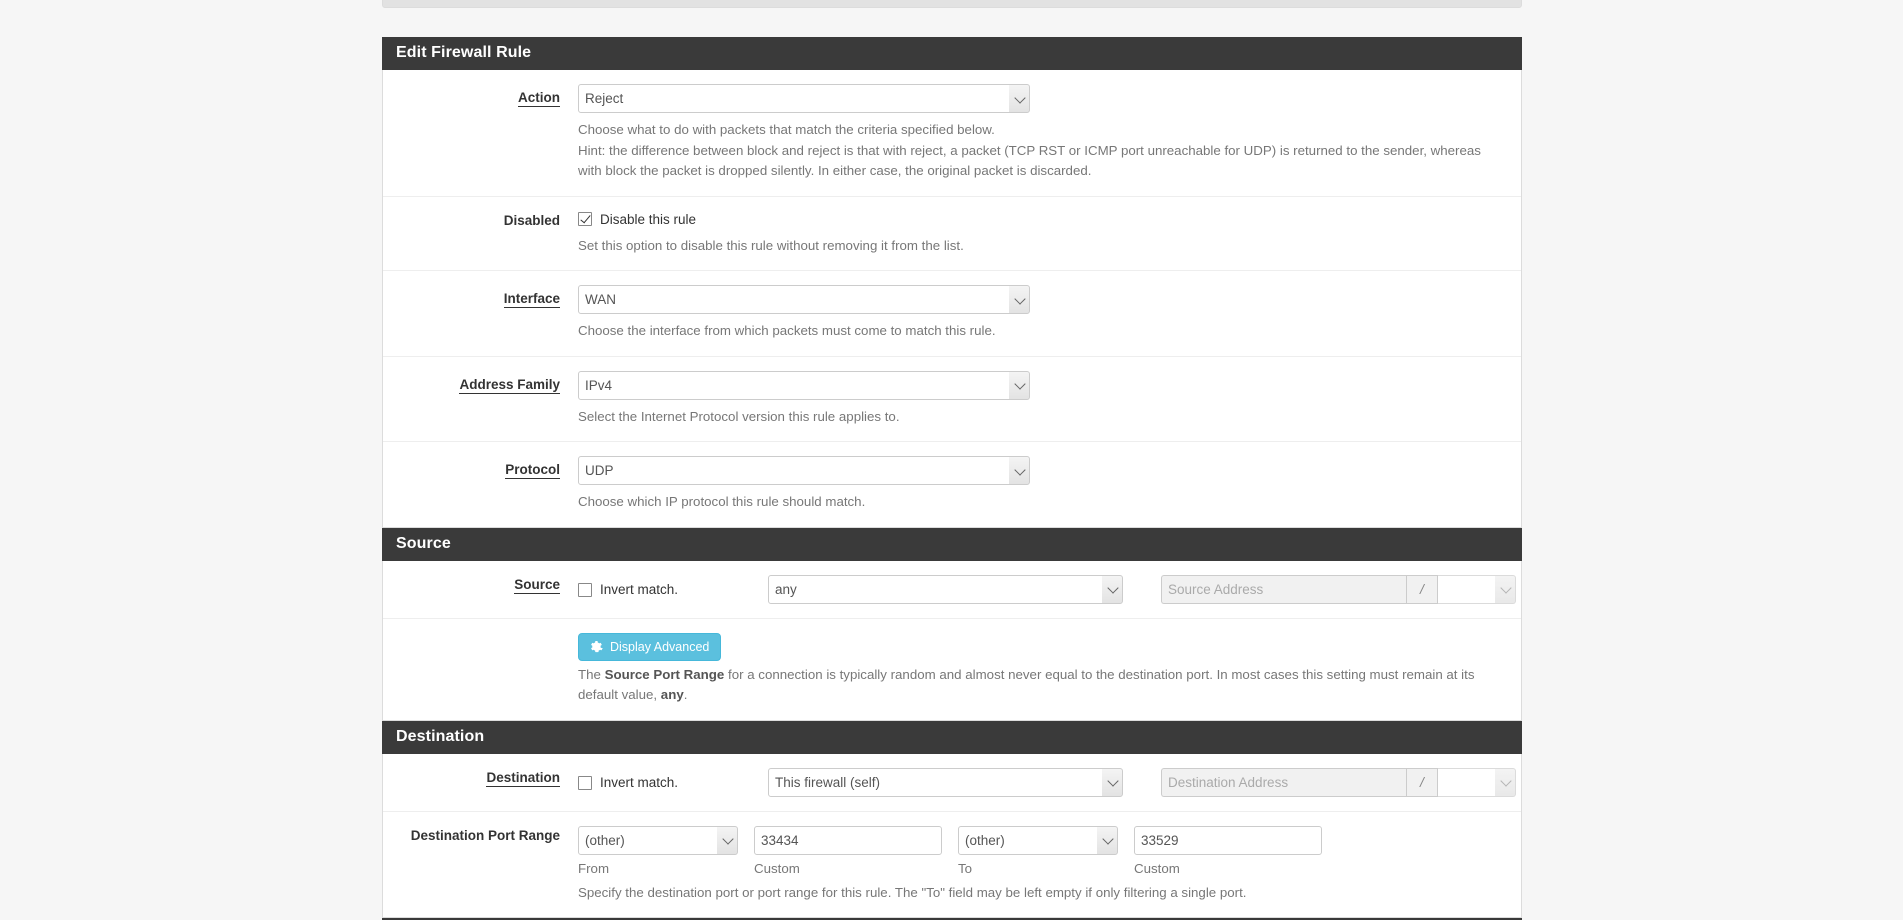 Image resolution: width=1903 pixels, height=920 pixels. What do you see at coordinates (480, 95) in the screenshot?
I see `label-action-wrap: Action` at bounding box center [480, 95].